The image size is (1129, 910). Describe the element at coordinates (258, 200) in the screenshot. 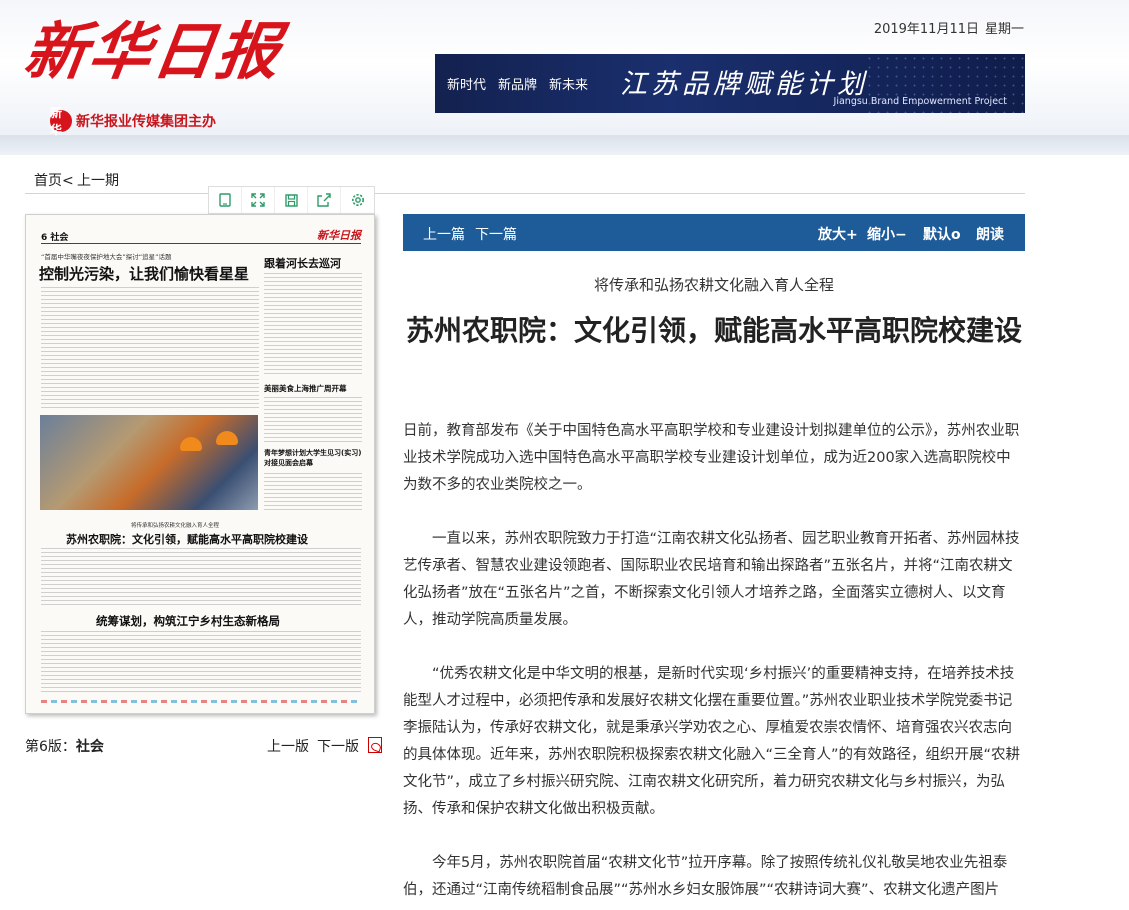

I see `fullscreen-icon` at that location.